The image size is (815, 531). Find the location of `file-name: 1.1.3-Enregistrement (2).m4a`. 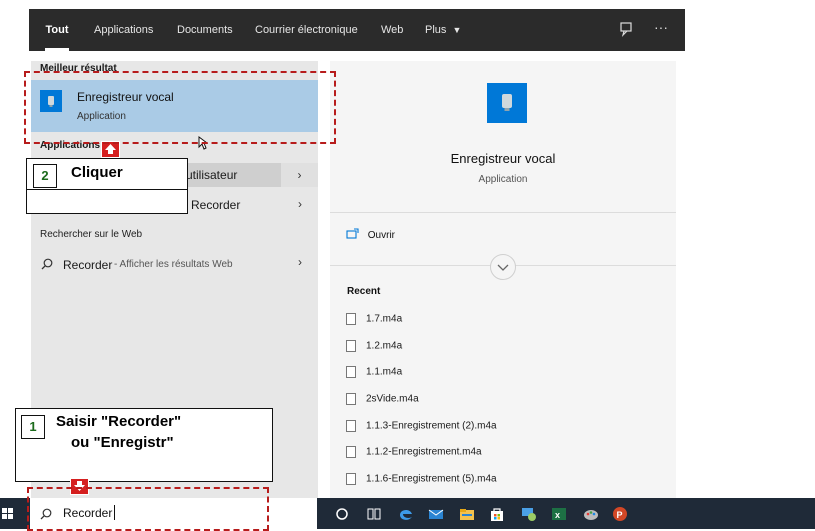

file-name: 1.1.3-Enregistrement (2).m4a is located at coordinates (431, 426).